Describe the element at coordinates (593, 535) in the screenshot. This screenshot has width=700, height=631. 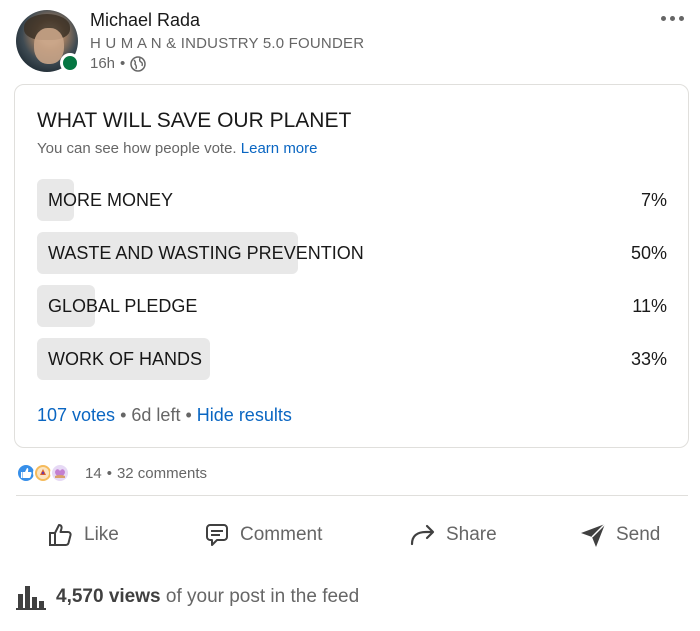
I see `send-icon` at that location.